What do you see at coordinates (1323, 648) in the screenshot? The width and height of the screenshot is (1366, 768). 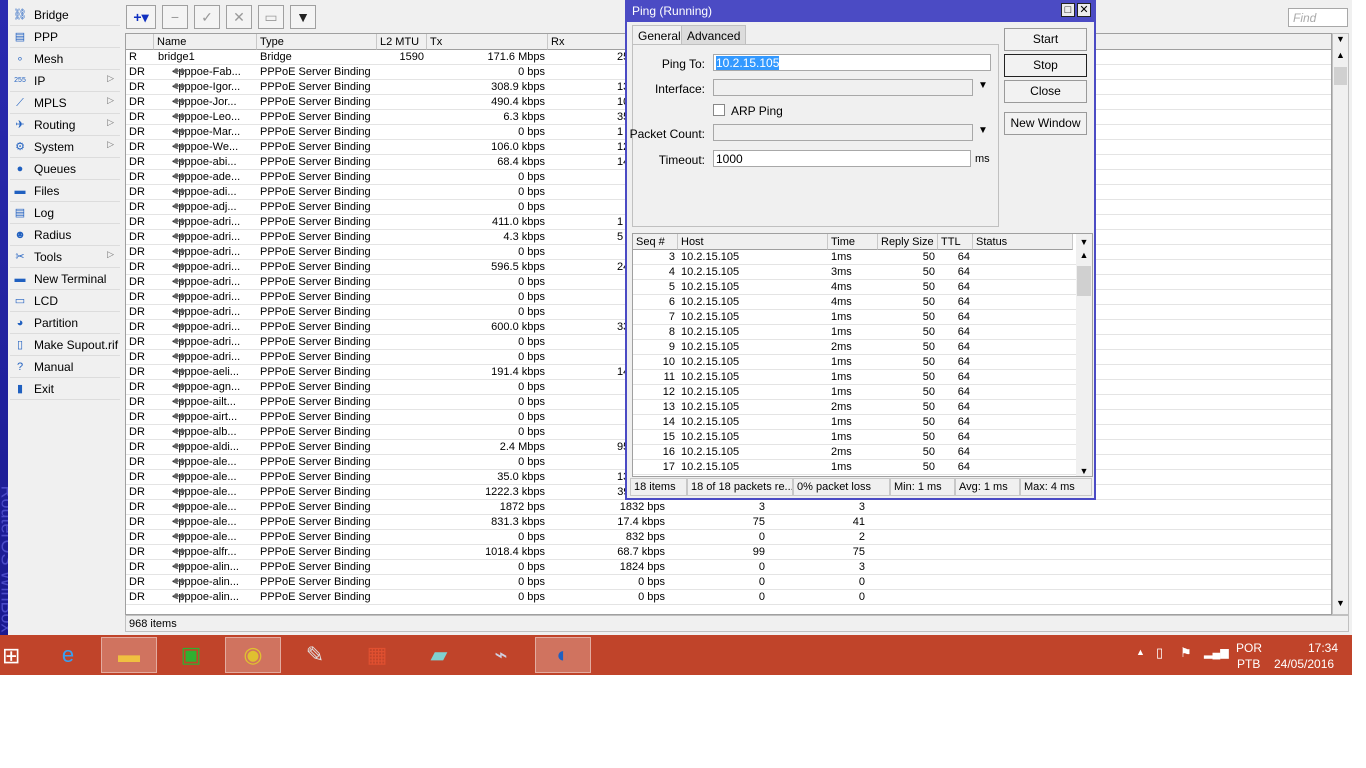 I see `clock-time: 17:34` at bounding box center [1323, 648].